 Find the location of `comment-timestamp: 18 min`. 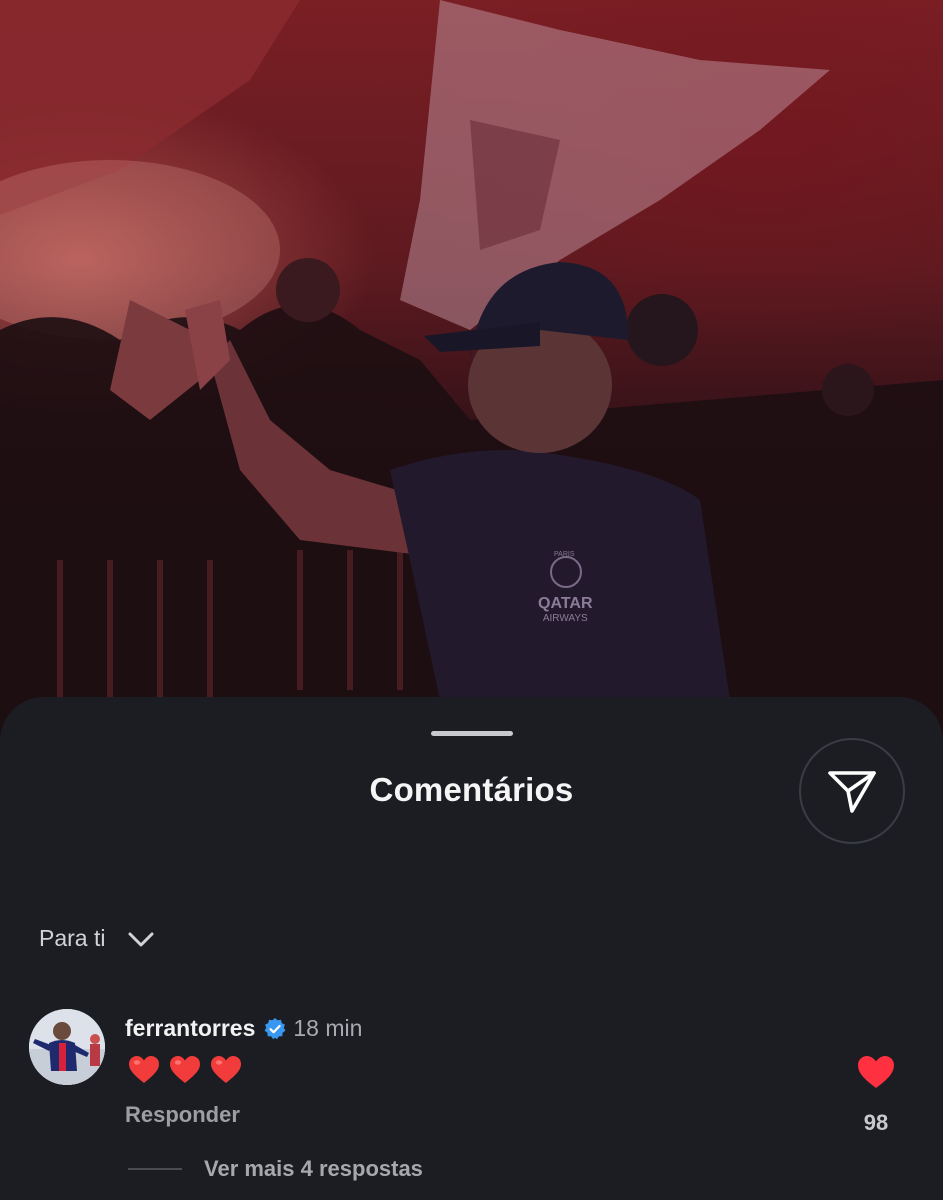

comment-timestamp: 18 min is located at coordinates (328, 1028).